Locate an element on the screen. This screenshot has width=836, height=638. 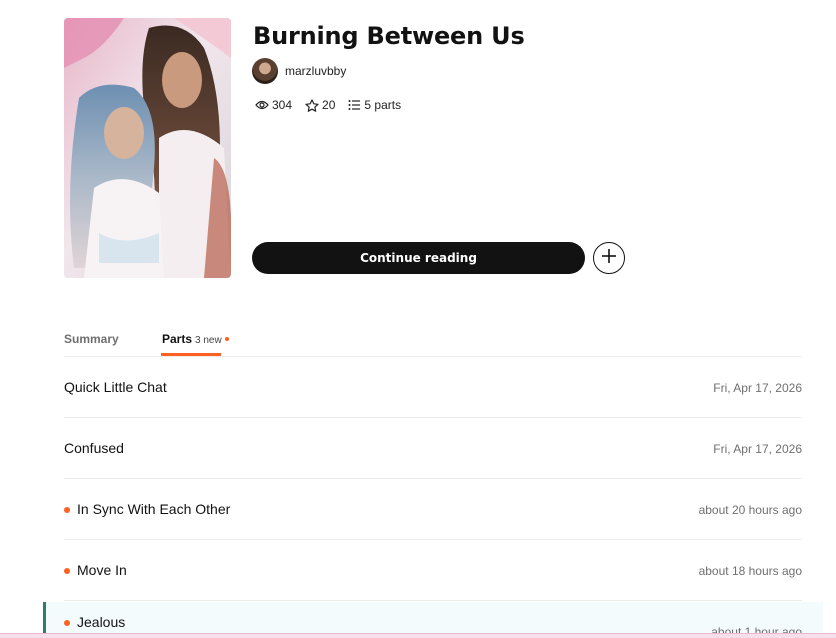
part-date: about 20 hours ago is located at coordinates (750, 510).